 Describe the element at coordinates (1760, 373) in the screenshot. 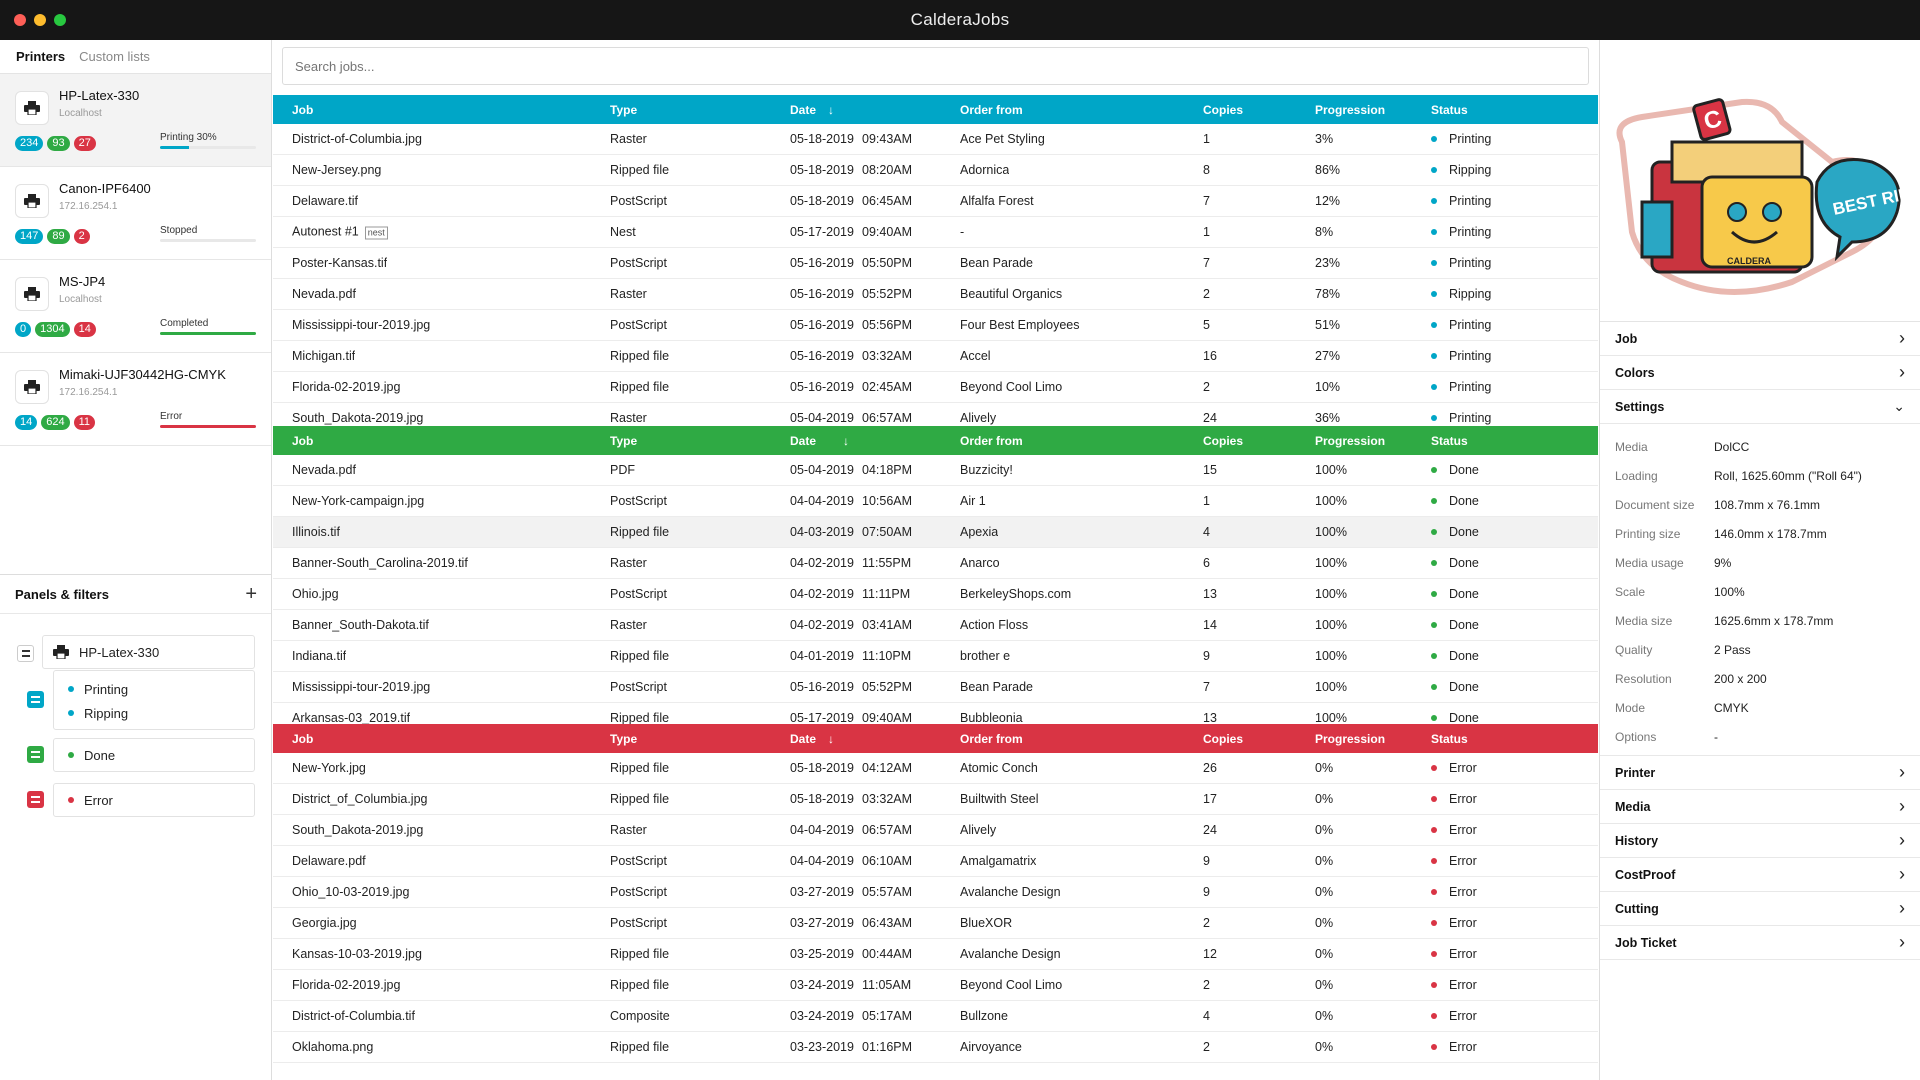

I see `section-colors: Colors ›` at that location.